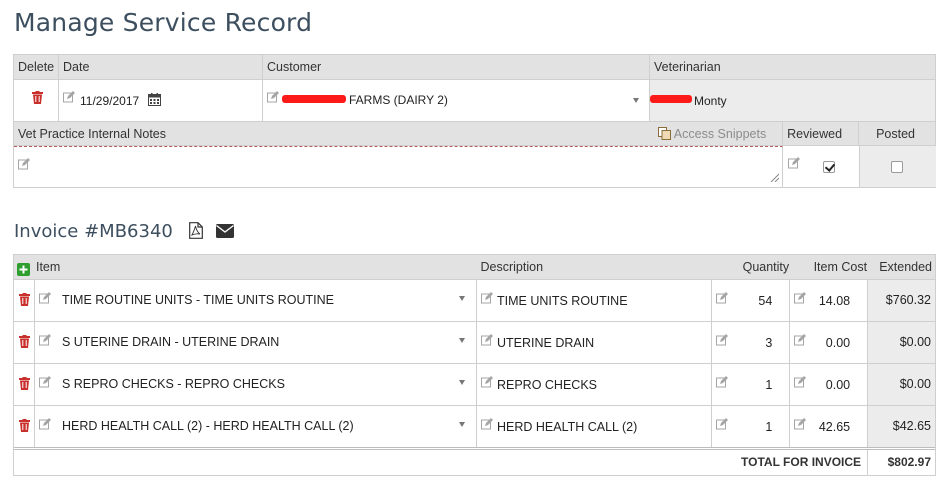 The image size is (947, 493). I want to click on description-value: TIME UNITS ROUTINE, so click(562, 301).